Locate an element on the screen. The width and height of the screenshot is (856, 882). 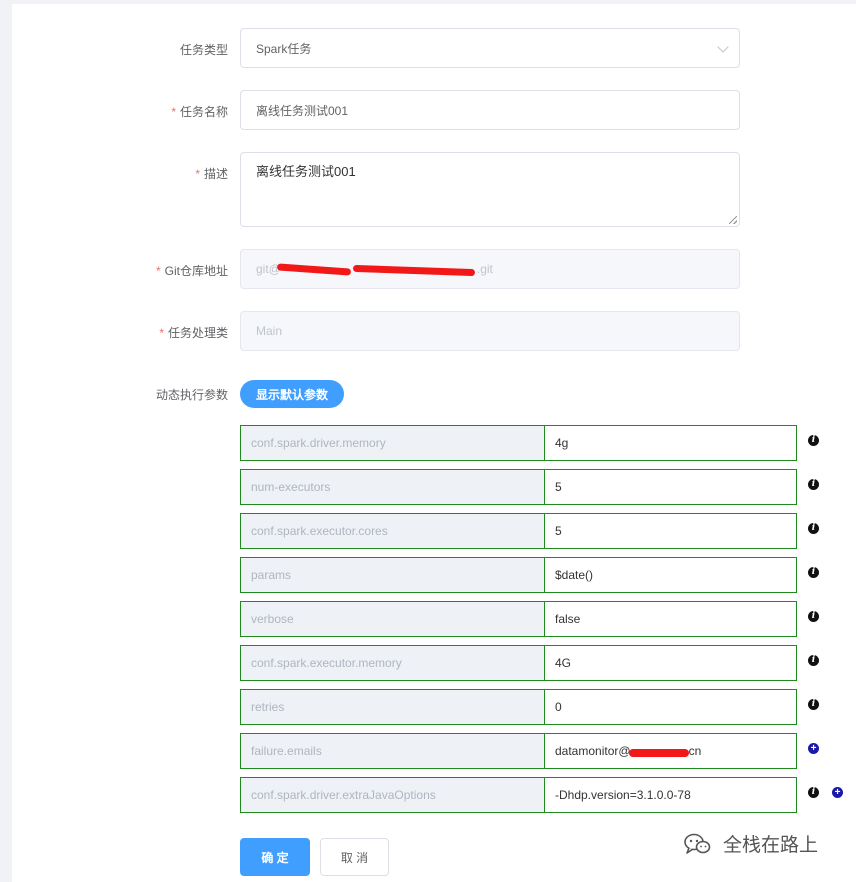
param-value: datamonitor@ cn is located at coordinates (670, 751).